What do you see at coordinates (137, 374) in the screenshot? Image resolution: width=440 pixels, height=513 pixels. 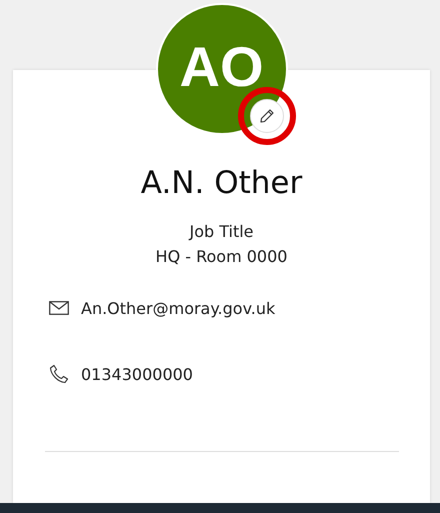 I see `phone-number: 01343000000` at bounding box center [137, 374].